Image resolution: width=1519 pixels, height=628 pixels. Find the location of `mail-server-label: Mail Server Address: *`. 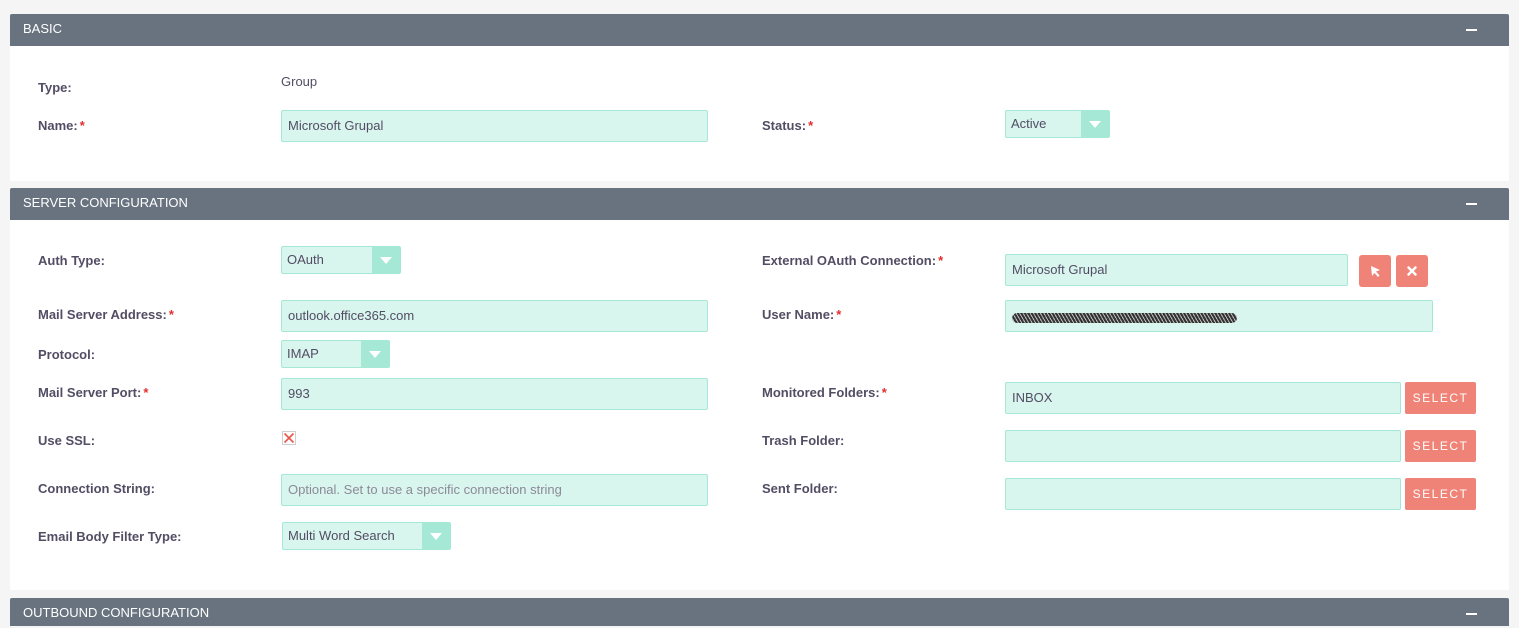

mail-server-label: Mail Server Address: * is located at coordinates (106, 315).